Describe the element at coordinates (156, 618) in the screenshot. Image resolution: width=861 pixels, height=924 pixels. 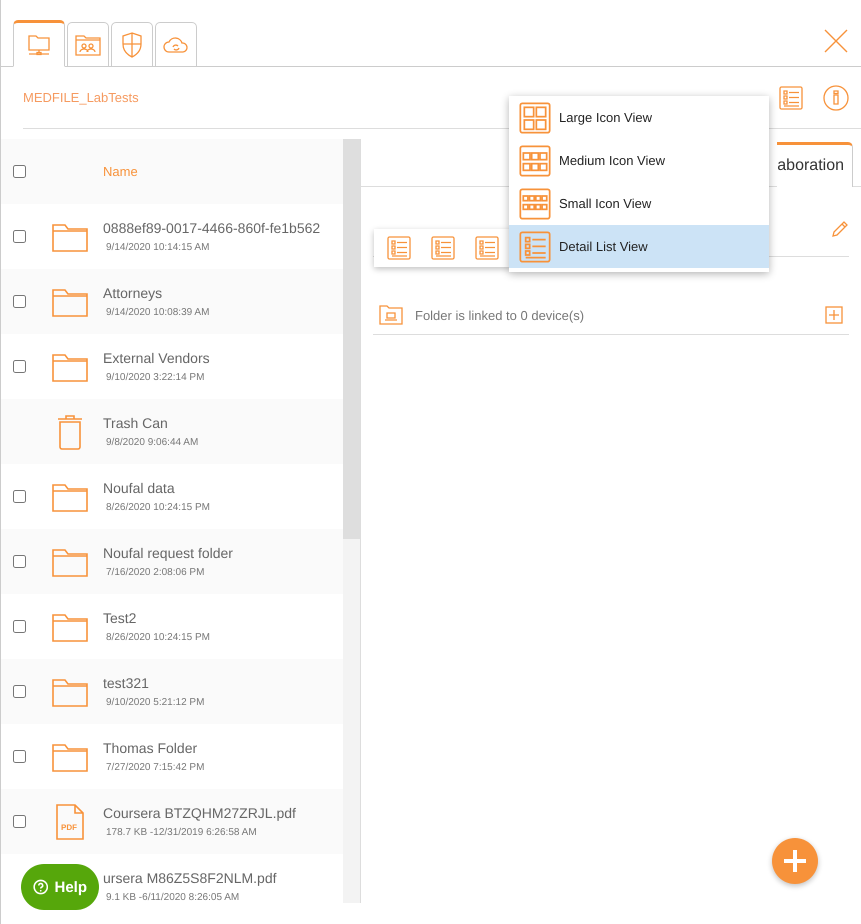
I see `file-name: Test2` at that location.